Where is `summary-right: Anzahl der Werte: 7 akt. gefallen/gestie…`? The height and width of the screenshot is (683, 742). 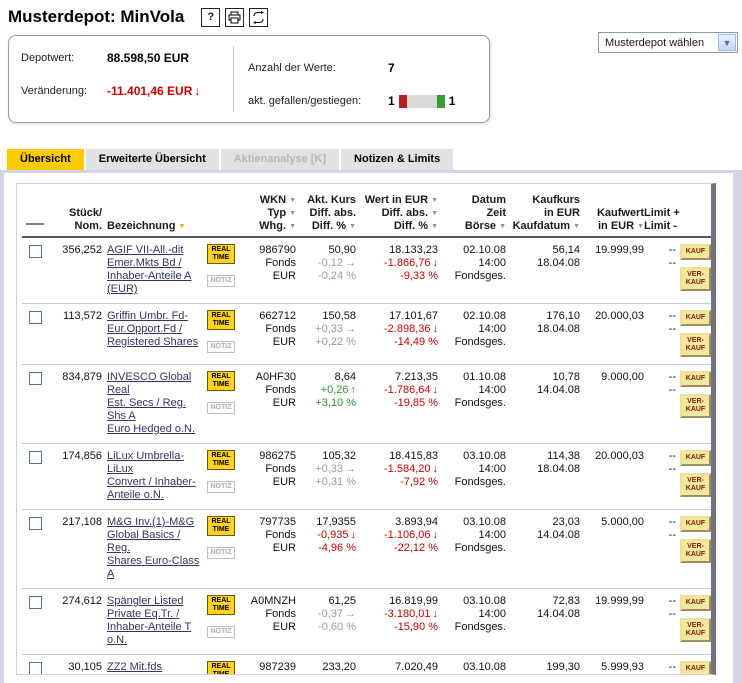
summary-right: Anzahl der Werte: 7 akt. gefallen/gestie… is located at coordinates (361, 79).